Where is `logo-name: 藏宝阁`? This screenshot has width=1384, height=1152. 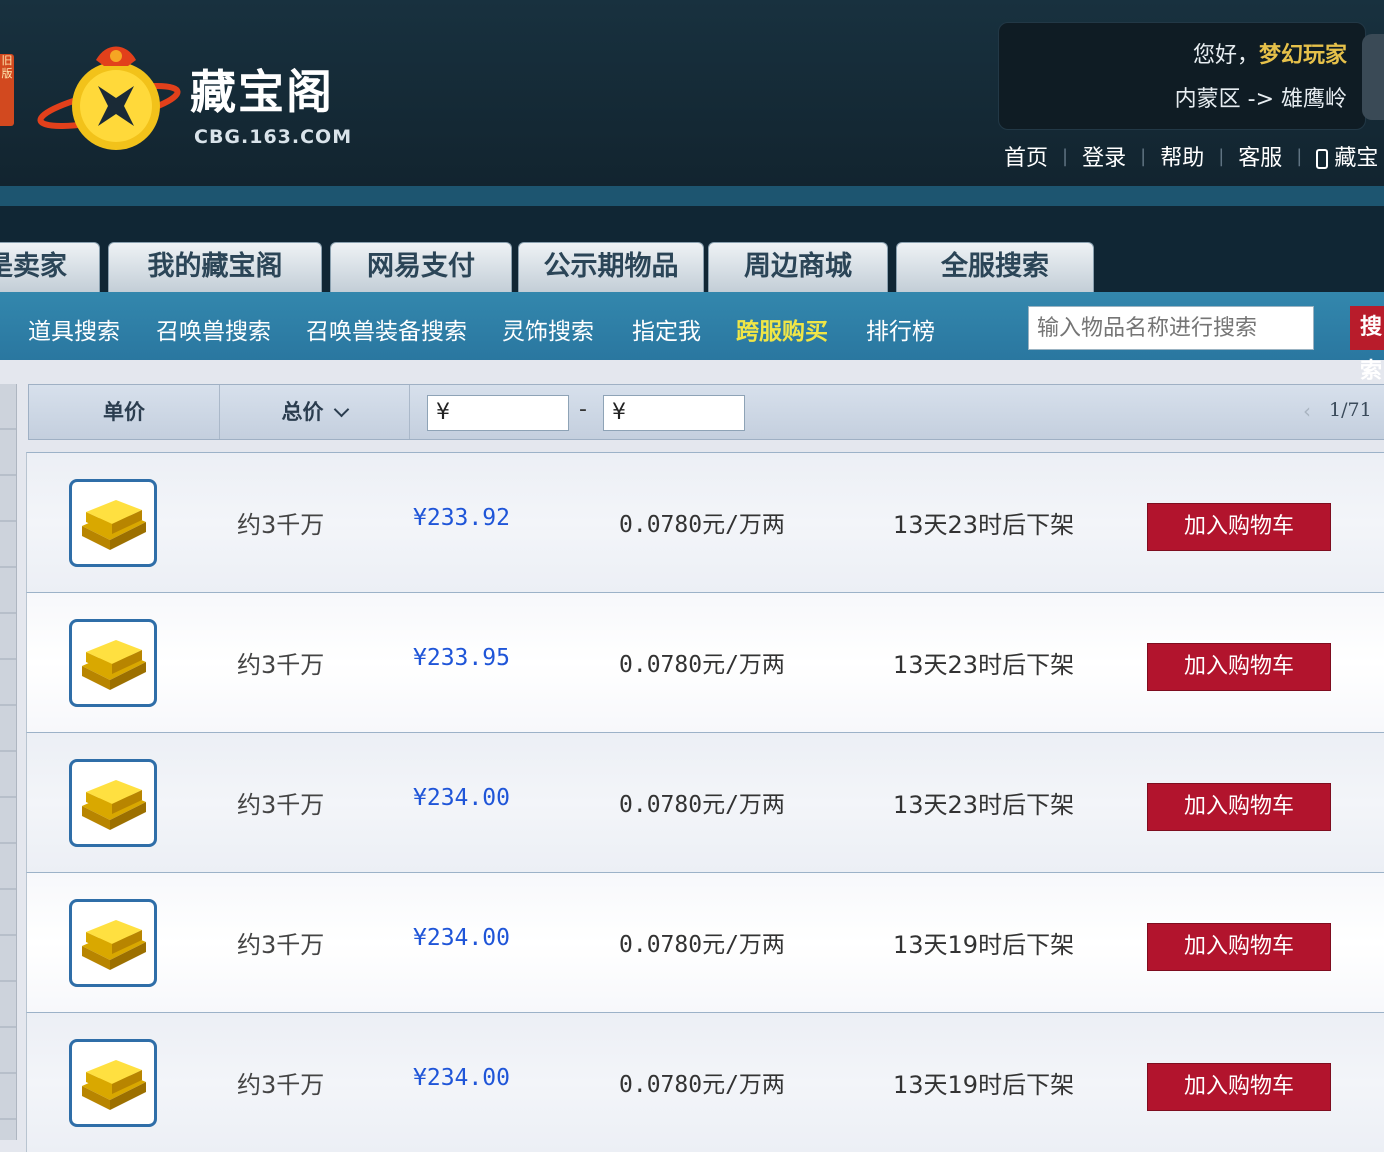 logo-name: 藏宝阁 is located at coordinates (262, 92).